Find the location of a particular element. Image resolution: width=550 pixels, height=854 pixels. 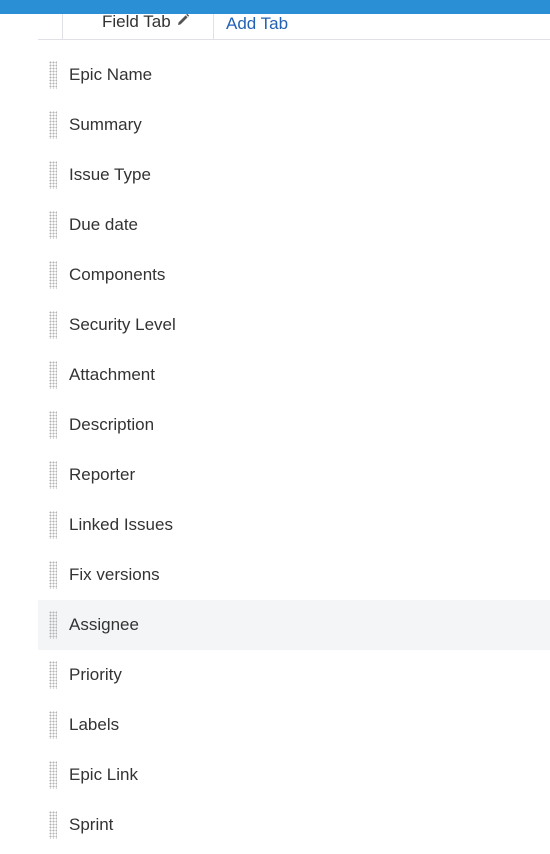

top-bar is located at coordinates (275, 7).